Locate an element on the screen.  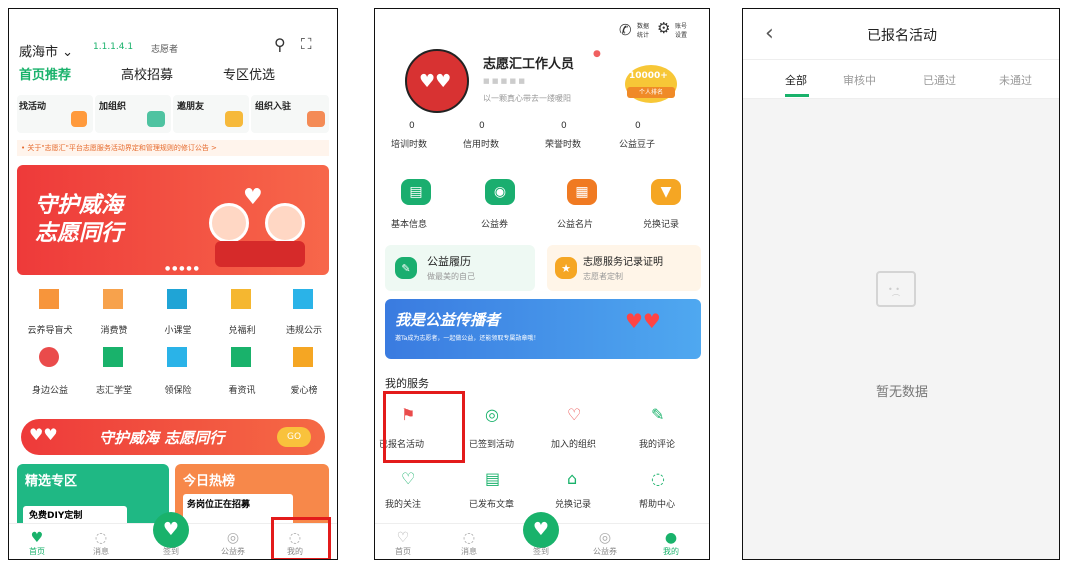
tab-special: 专区优选 is located at coordinates (249, 73).